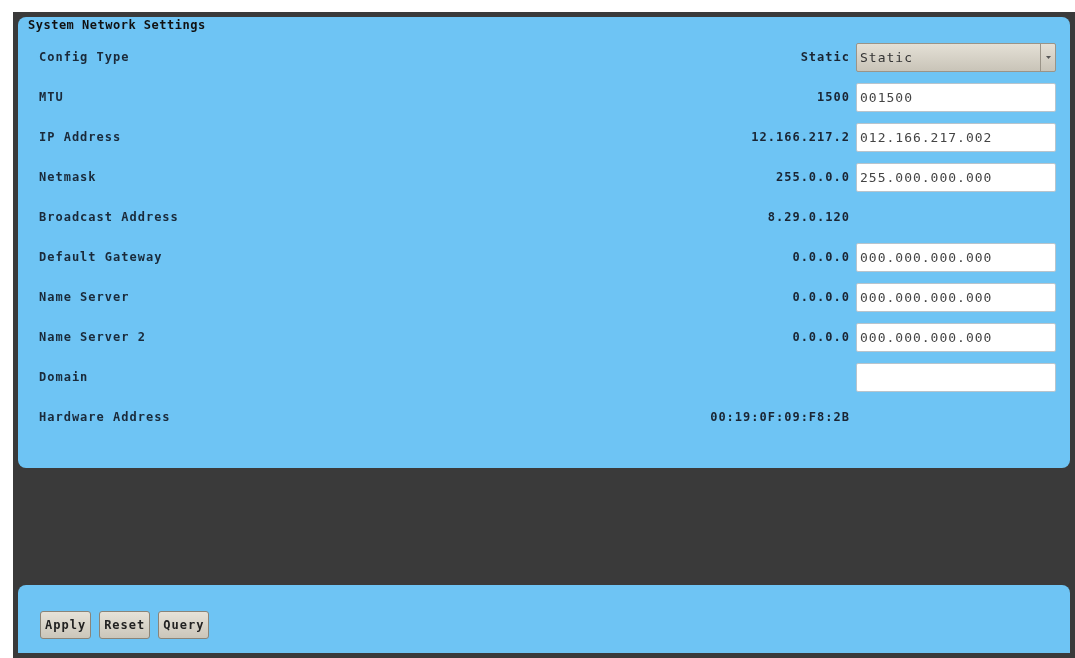 The image size is (1075, 658). Describe the element at coordinates (956, 97) in the screenshot. I see `input-field: 001500` at that location.